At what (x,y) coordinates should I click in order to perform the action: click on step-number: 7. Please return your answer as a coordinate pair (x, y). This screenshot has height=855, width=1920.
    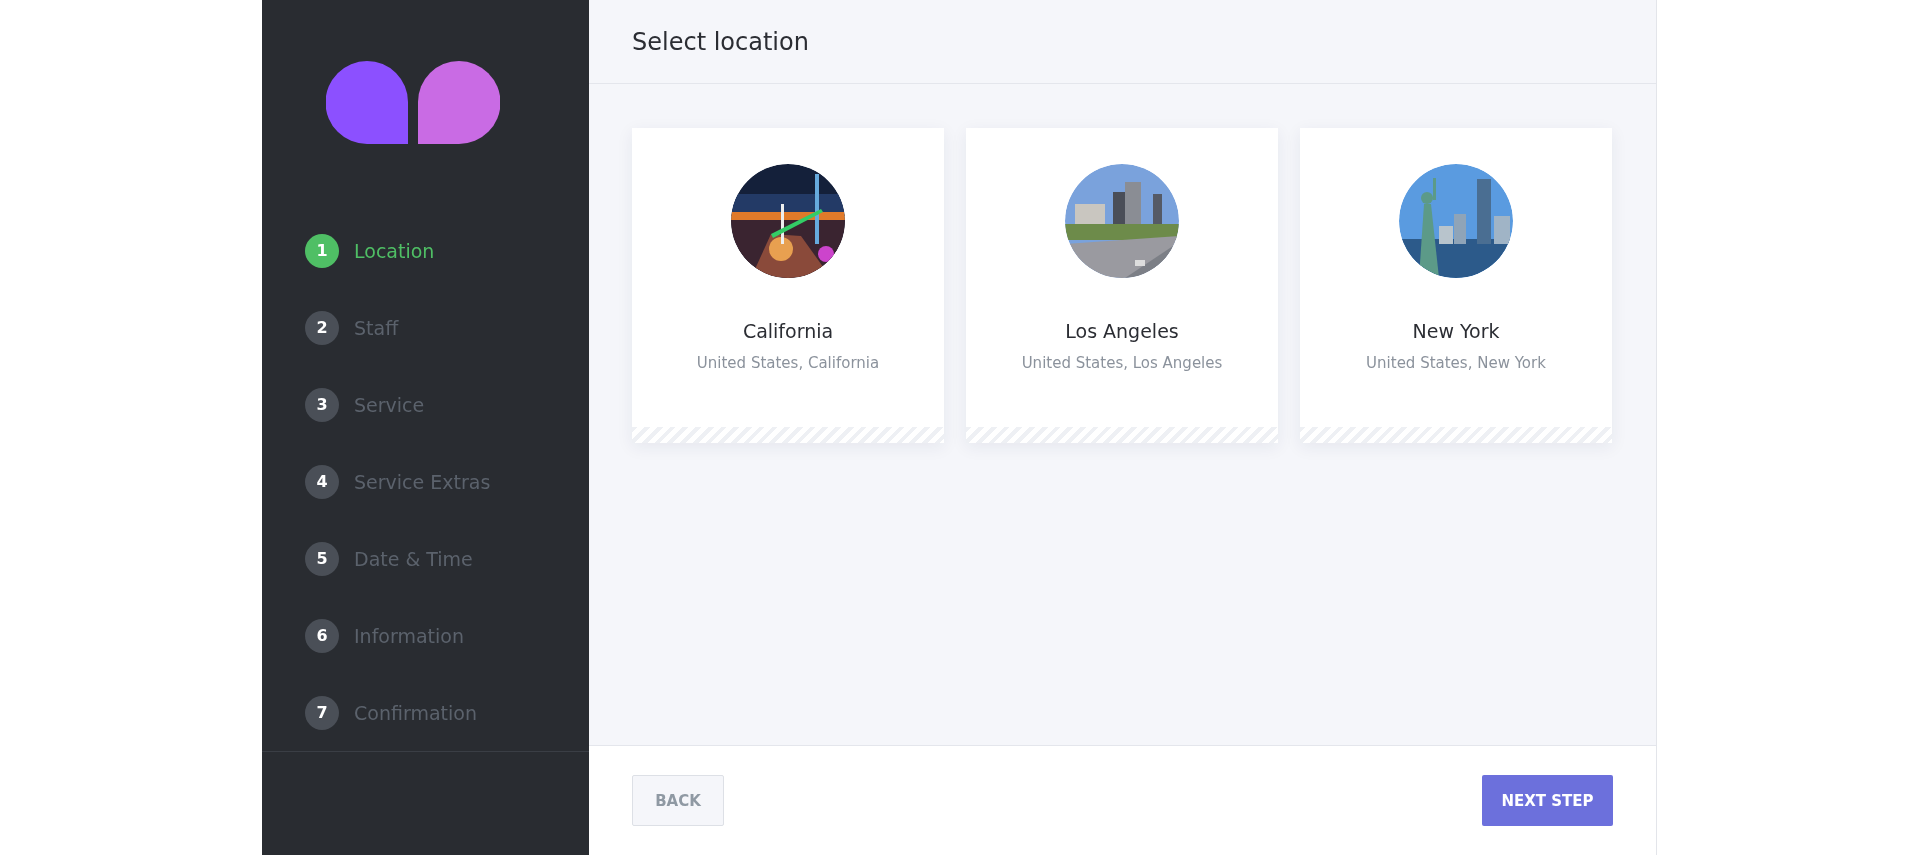
    Looking at the image, I should click on (322, 712).